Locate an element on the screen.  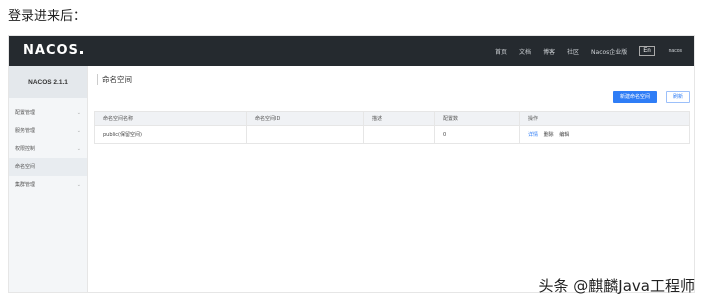
refresh-button: 刷新 is located at coordinates (678, 97).